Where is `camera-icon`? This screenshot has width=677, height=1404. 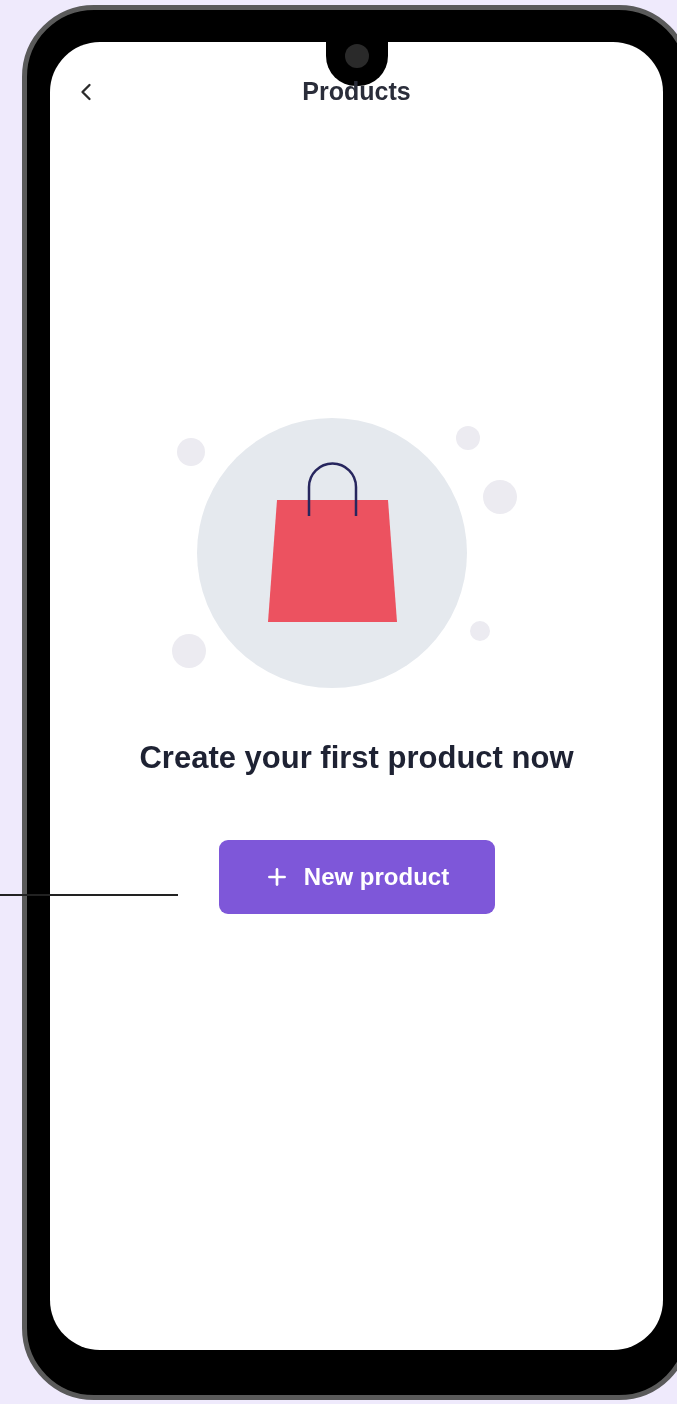 camera-icon is located at coordinates (356, 56).